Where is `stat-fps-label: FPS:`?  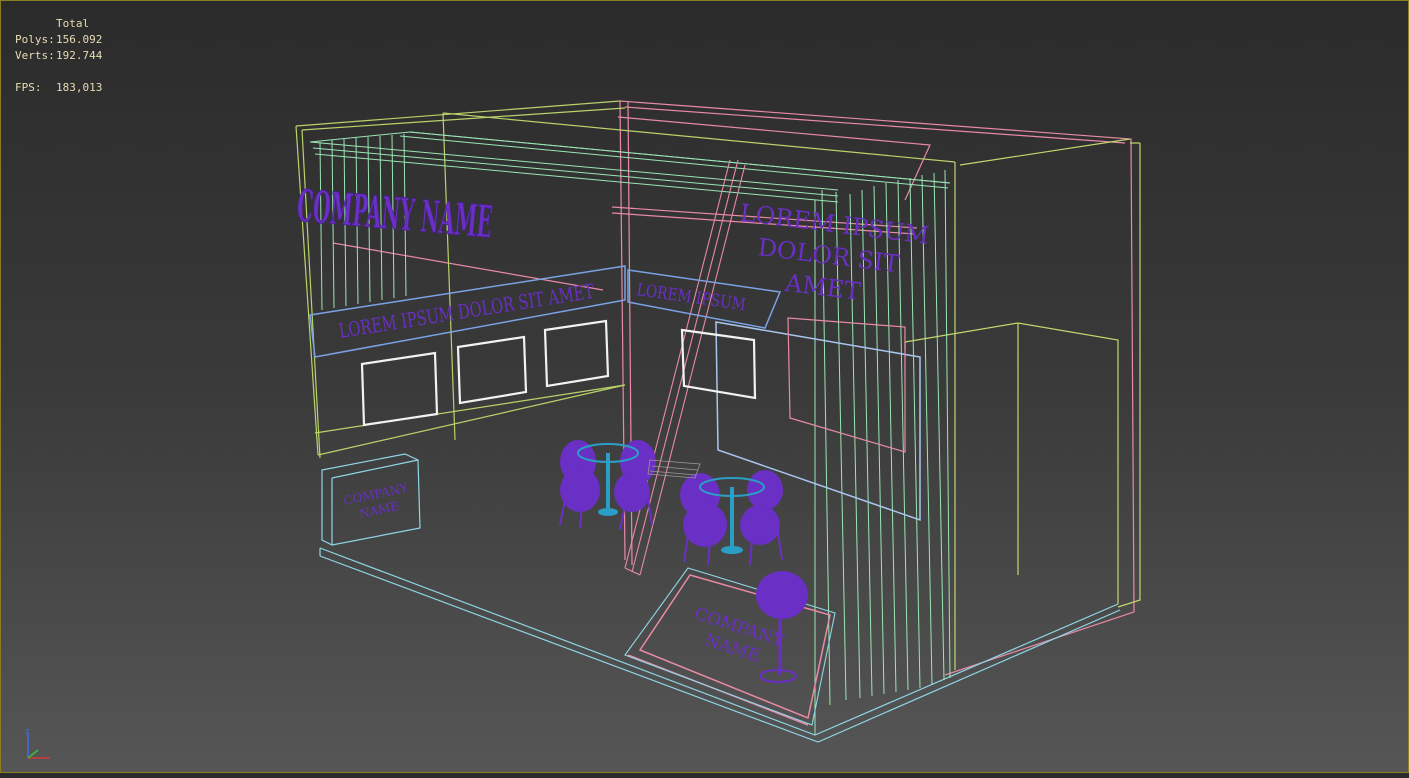
stat-fps-label: FPS: is located at coordinates (28, 87).